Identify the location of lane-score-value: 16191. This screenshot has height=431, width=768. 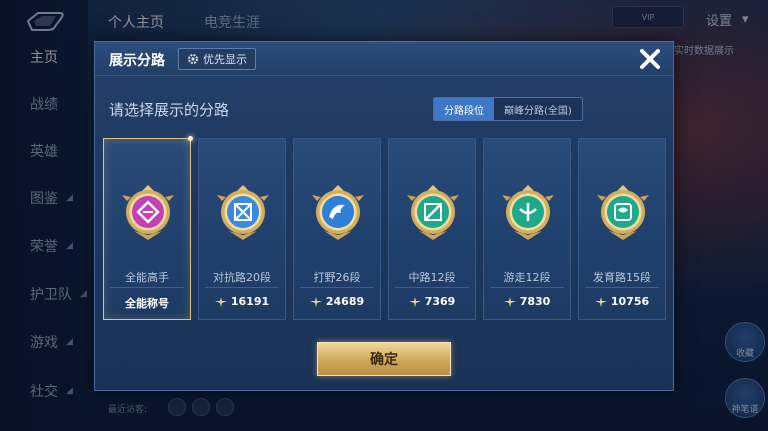
(250, 301).